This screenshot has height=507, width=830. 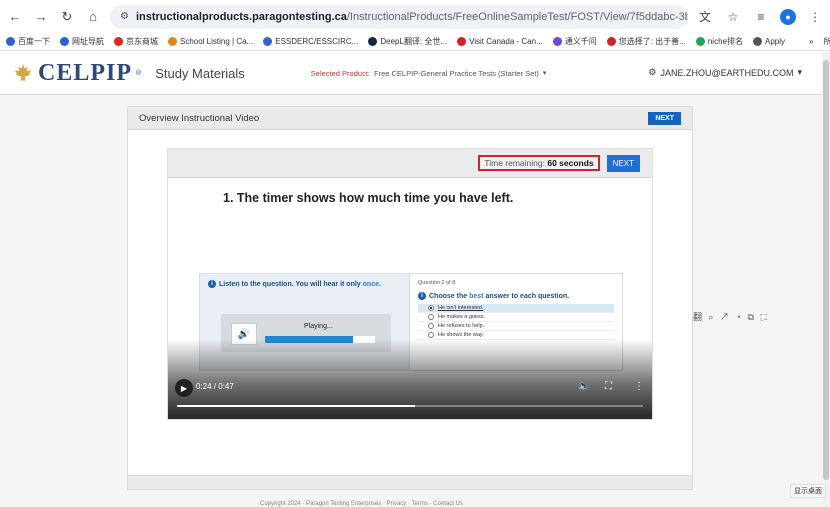 What do you see at coordinates (34, 41) in the screenshot?
I see `bookmark-label: 百度一下` at bounding box center [34, 41].